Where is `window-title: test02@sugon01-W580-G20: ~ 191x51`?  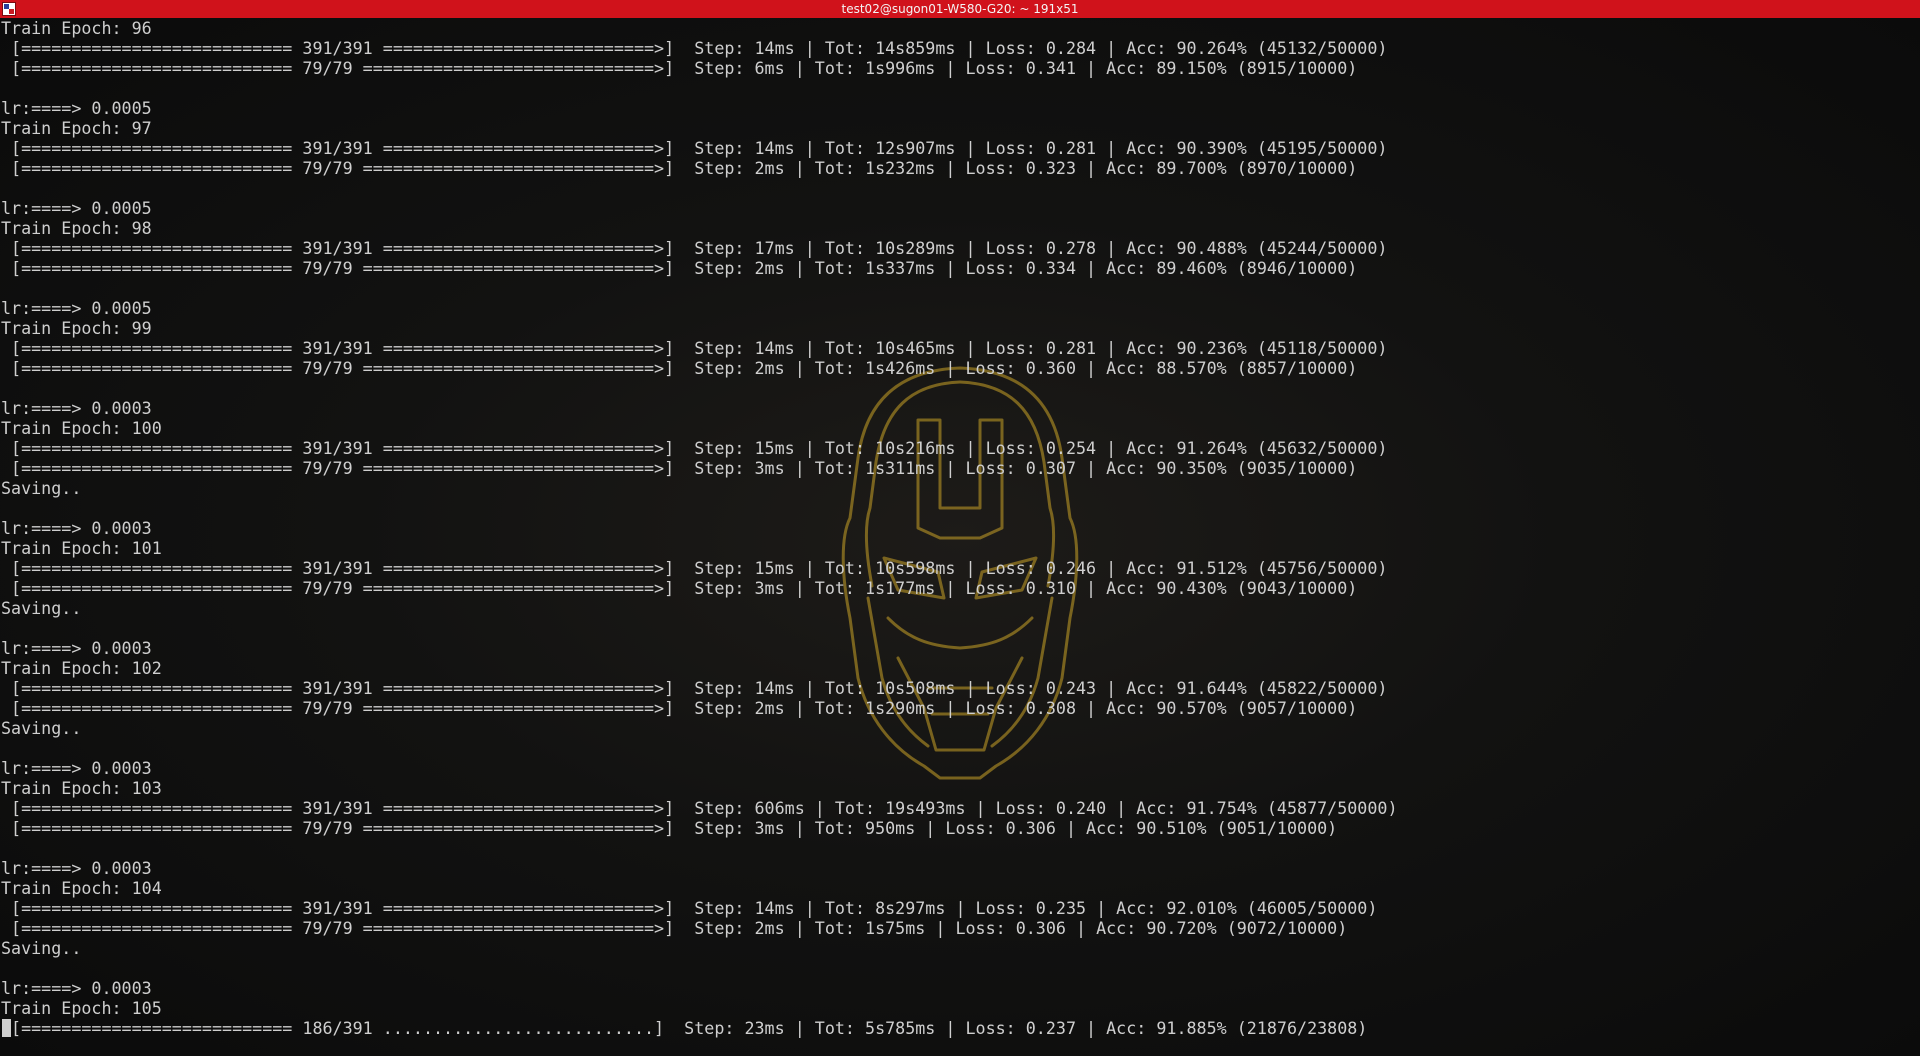 window-title: test02@sugon01-W580-G20: ~ 191x51 is located at coordinates (960, 9).